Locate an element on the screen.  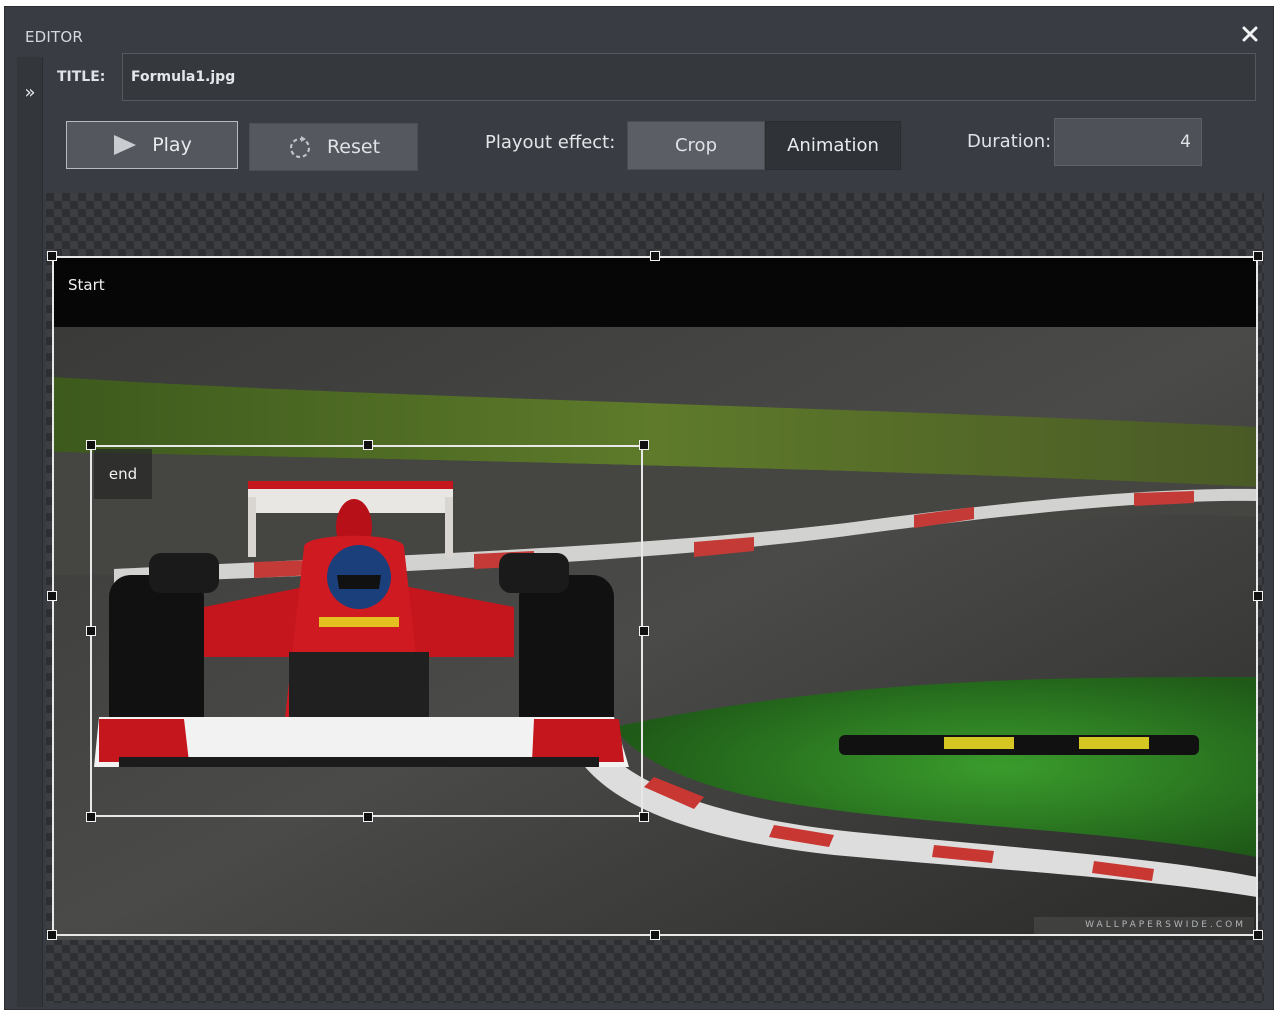
end-frame-label: end is located at coordinates (123, 474).